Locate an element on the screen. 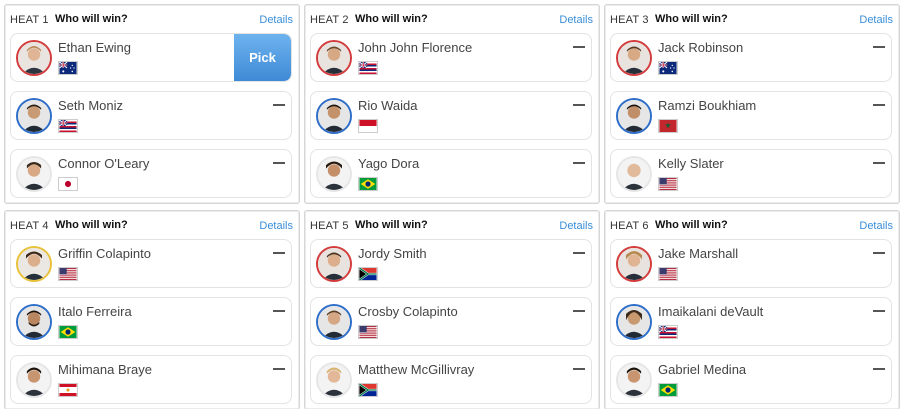  heat-header: HEAT 5 Who will win? Details is located at coordinates (452, 225).